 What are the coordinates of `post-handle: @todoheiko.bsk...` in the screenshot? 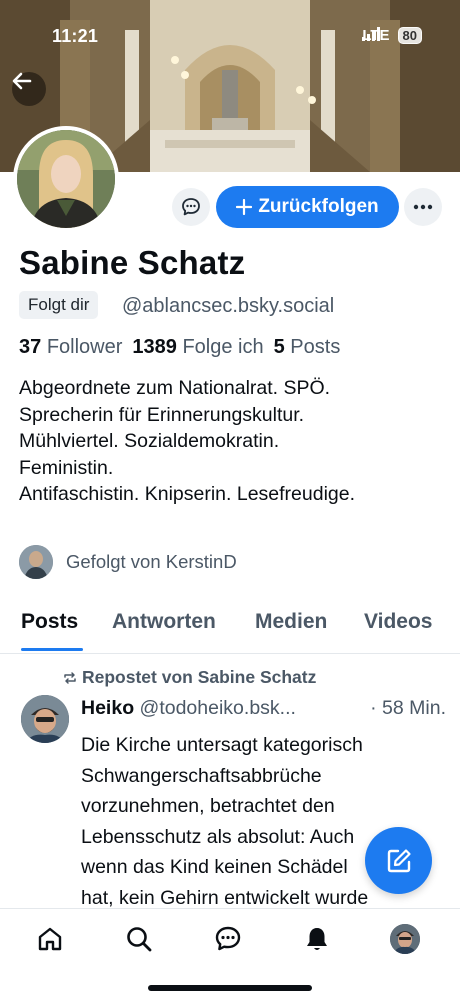 It's located at (218, 708).